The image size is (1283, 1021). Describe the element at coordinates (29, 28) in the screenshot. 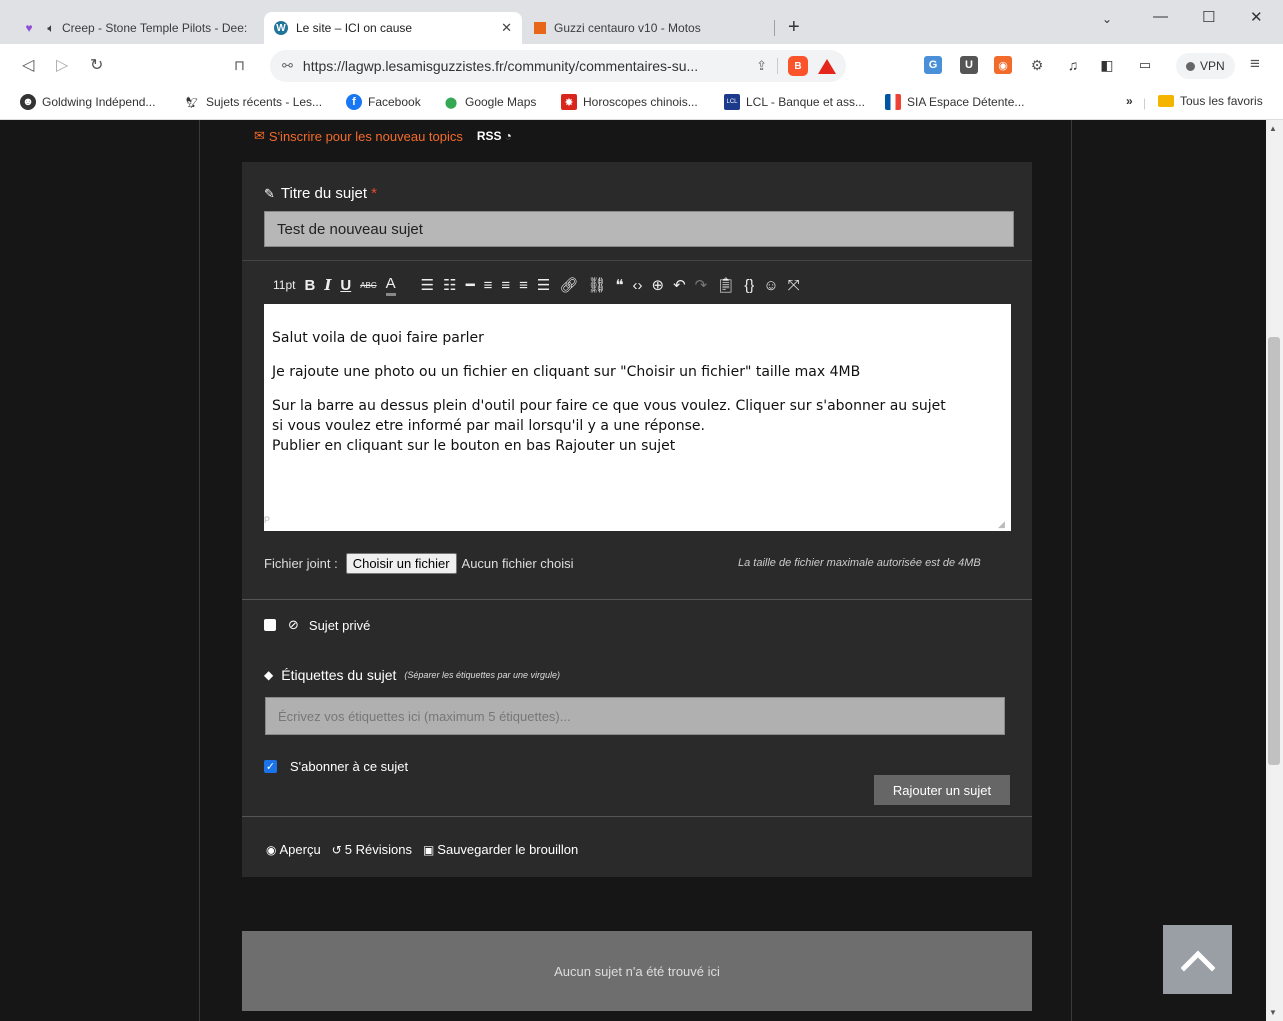

I see `heart-icon: ♥` at that location.